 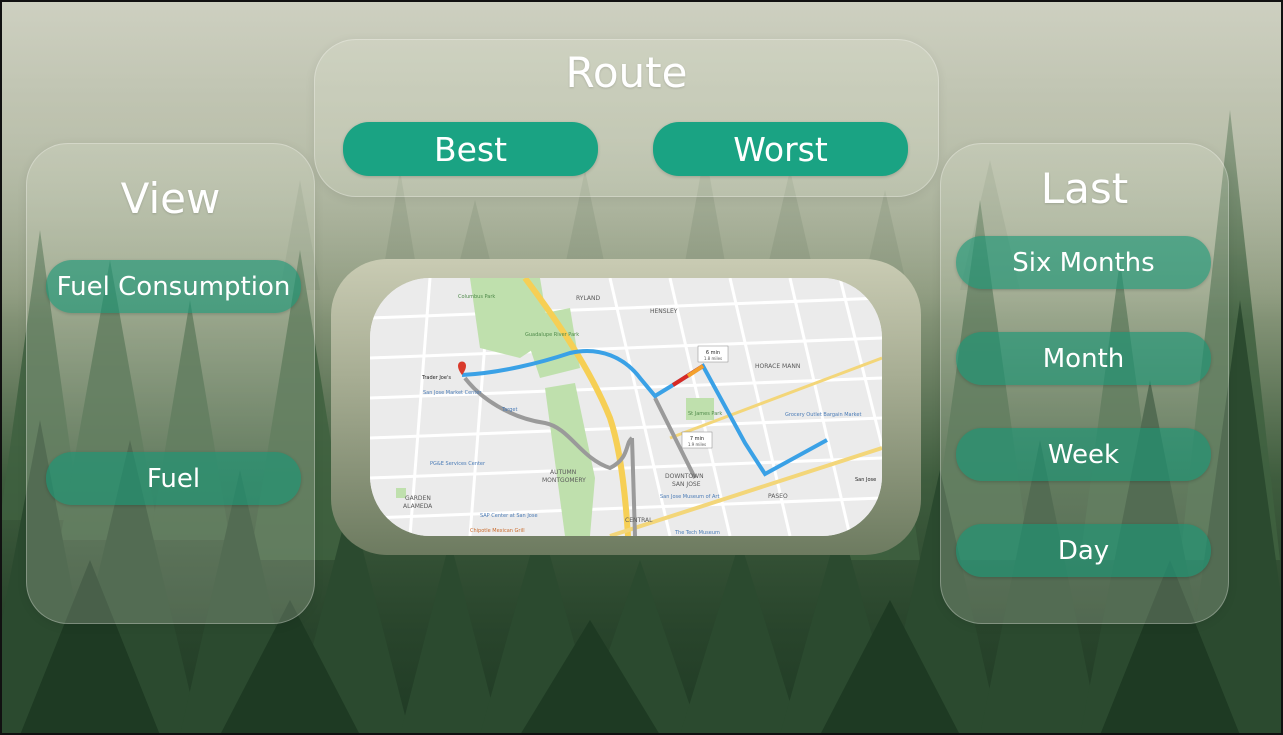 I want to click on map-label-museum-art: San Jose Museum of Art, so click(x=689, y=497).